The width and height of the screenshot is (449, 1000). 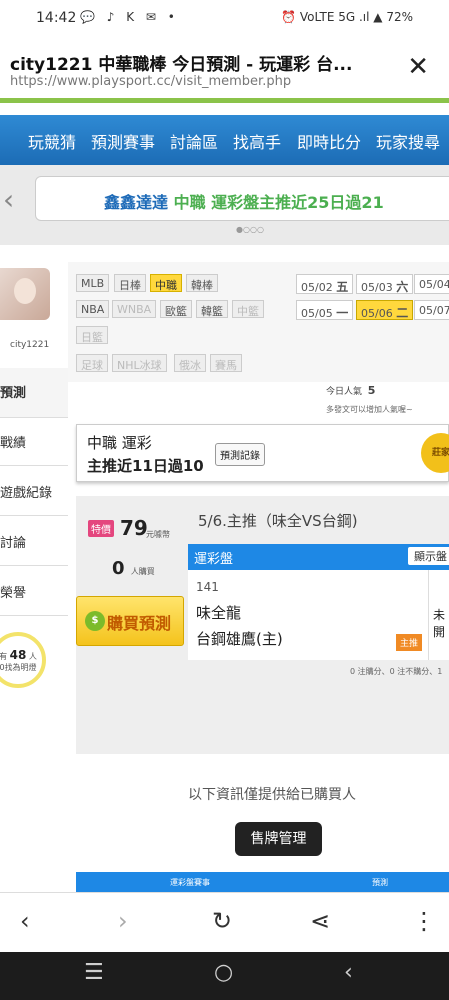 I want to click on main-pick-badge: 主推, so click(x=409, y=642).